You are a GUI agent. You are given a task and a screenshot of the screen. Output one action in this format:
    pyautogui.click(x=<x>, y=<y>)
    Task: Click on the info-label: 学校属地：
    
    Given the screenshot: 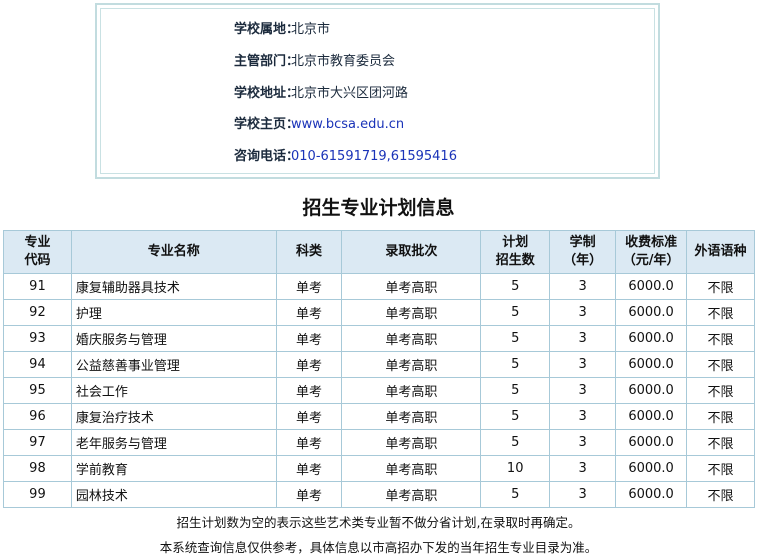 What is the action you would take?
    pyautogui.click(x=266, y=29)
    